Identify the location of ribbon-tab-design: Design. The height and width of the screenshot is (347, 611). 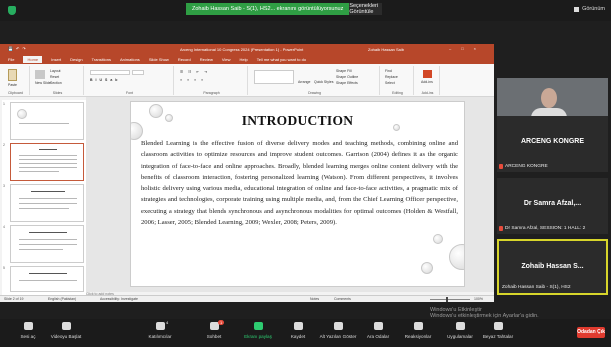
(76, 59).